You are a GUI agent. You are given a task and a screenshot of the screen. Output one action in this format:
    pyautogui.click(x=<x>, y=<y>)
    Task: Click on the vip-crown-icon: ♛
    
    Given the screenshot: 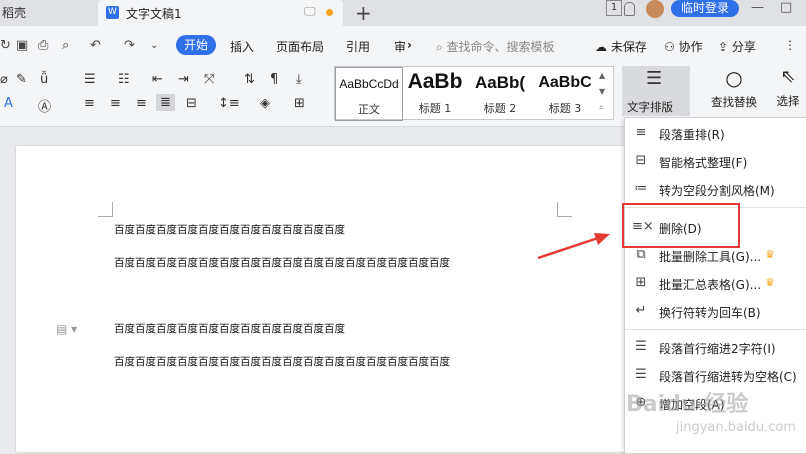 What is the action you would take?
    pyautogui.click(x=770, y=254)
    